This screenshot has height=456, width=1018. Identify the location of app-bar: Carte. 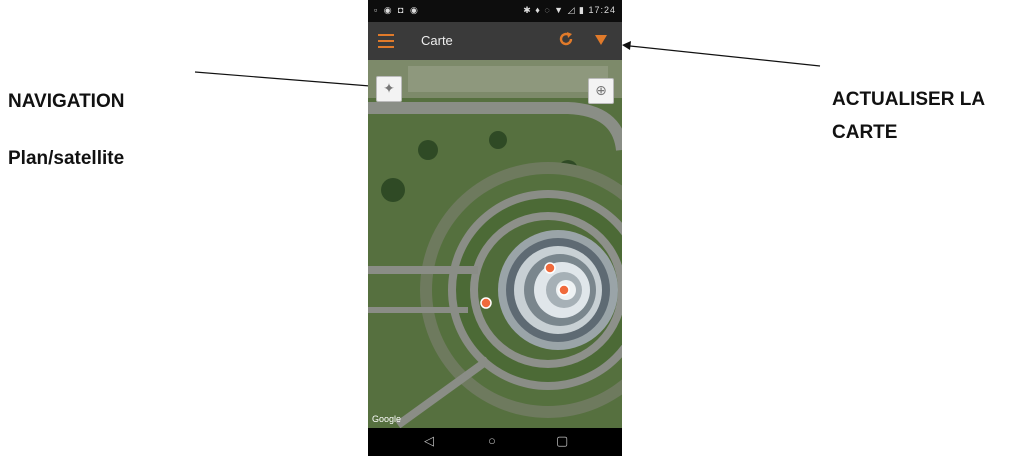
(495, 41).